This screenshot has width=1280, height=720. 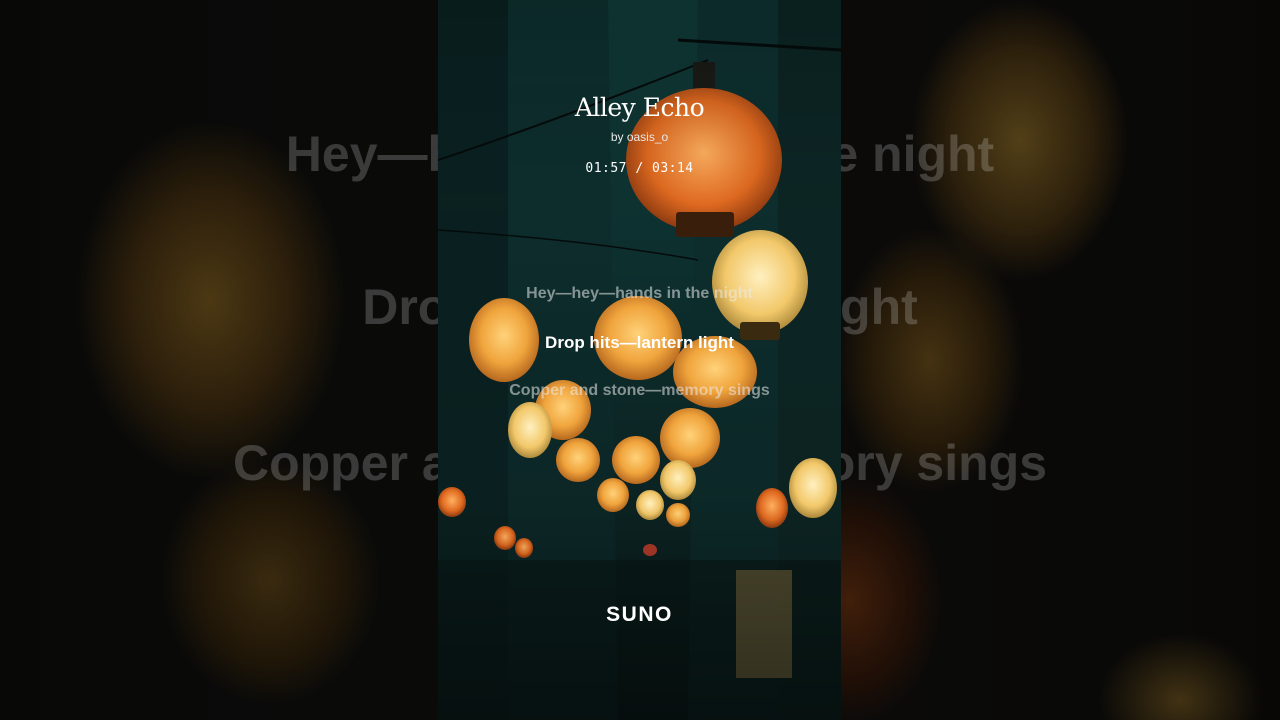 I want to click on lyric-current-line: Drop hits—lantern light, so click(x=639, y=342).